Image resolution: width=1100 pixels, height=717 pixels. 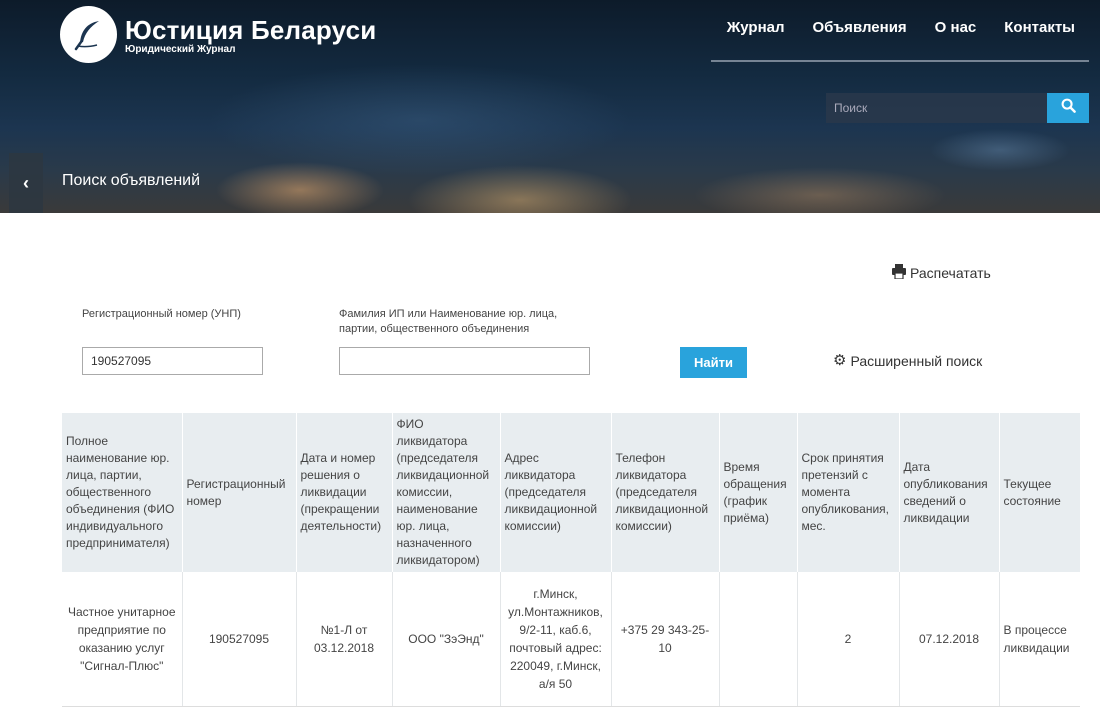 What do you see at coordinates (900, 61) in the screenshot?
I see `nav-divider` at bounding box center [900, 61].